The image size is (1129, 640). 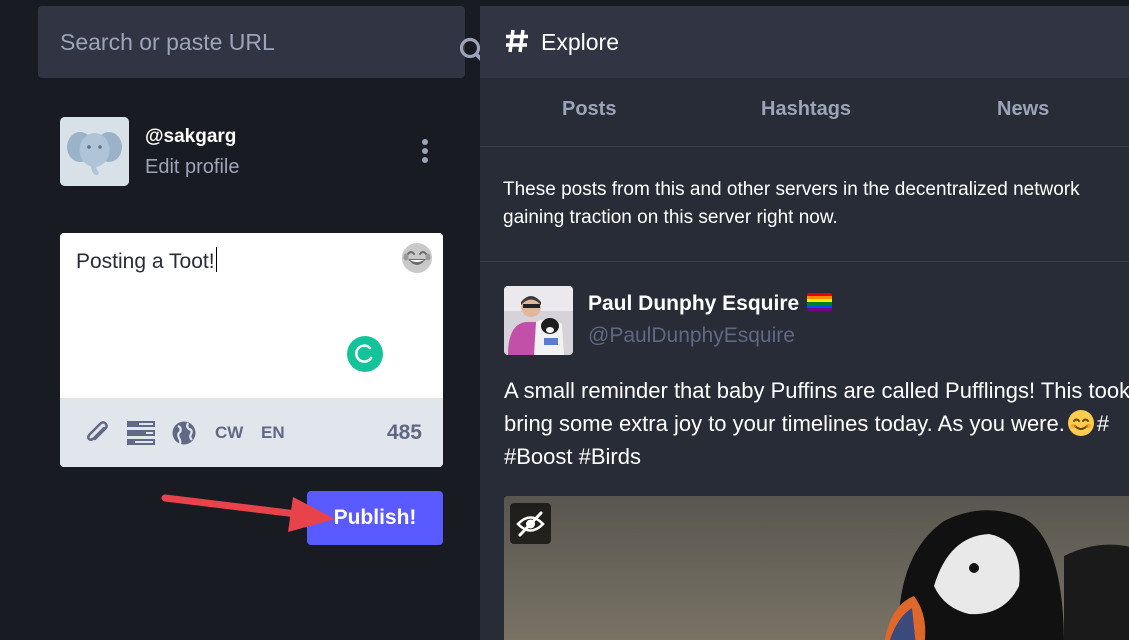 What do you see at coordinates (820, 302) in the screenshot?
I see `rainbow-flag-icon` at bounding box center [820, 302].